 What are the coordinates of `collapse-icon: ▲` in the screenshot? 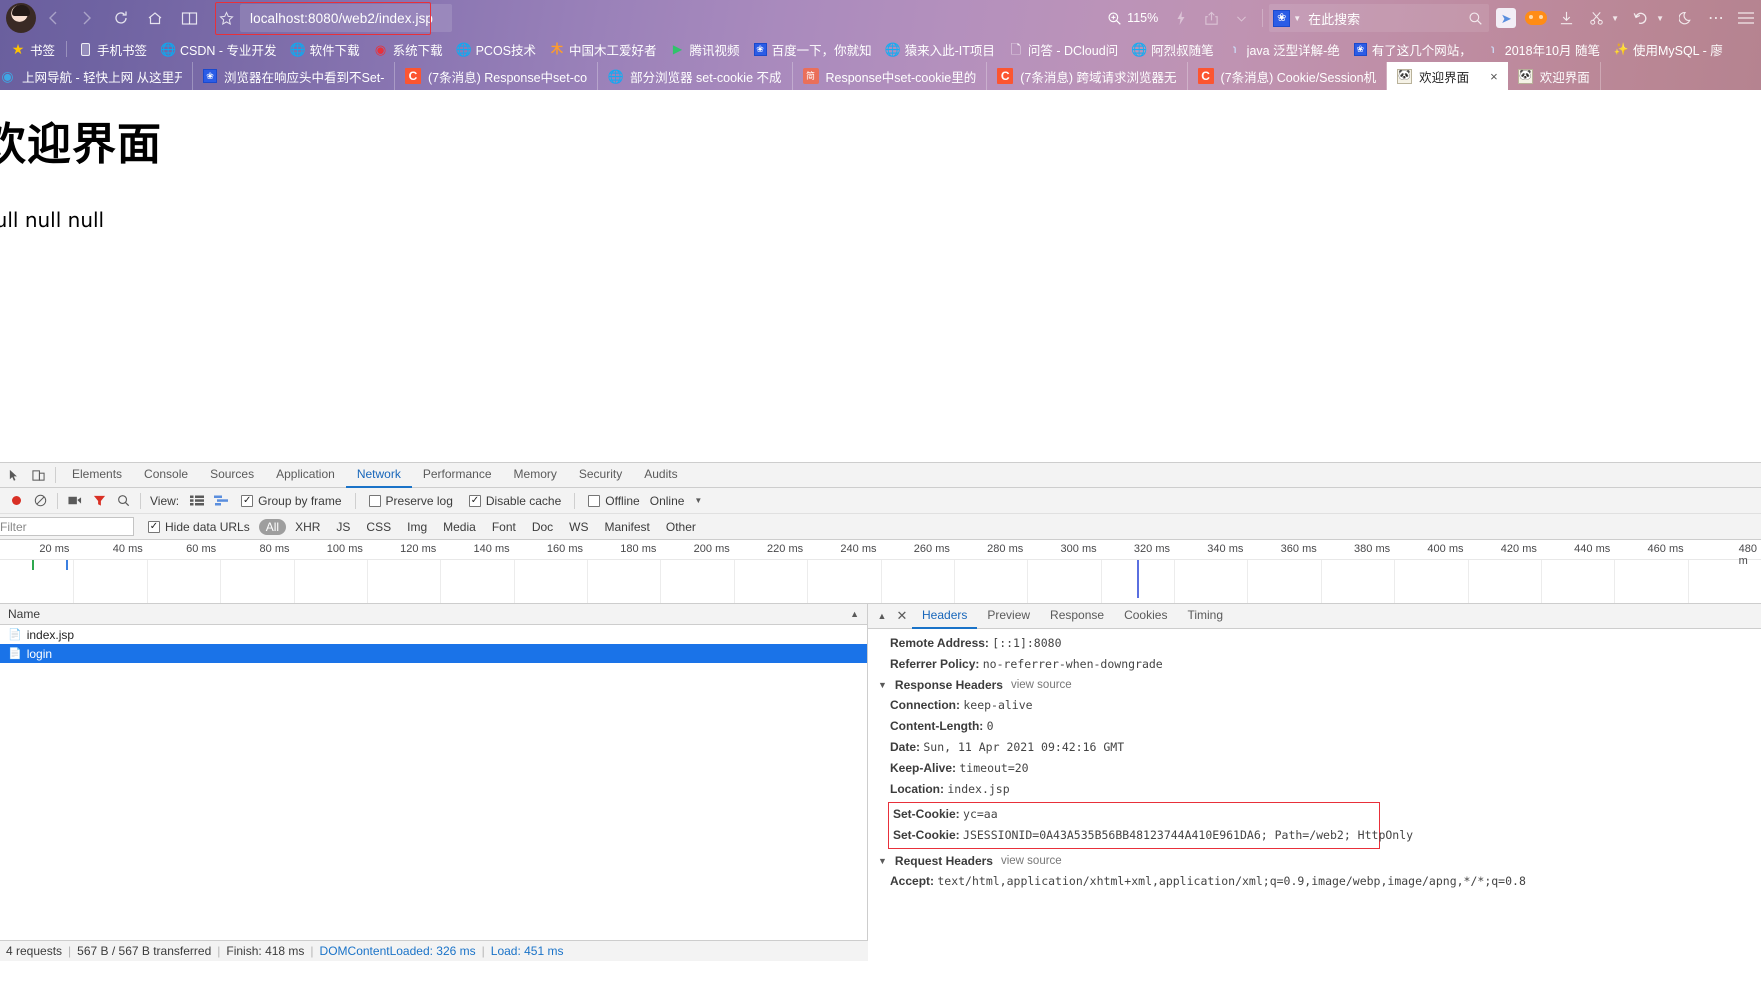 It's located at (882, 616).